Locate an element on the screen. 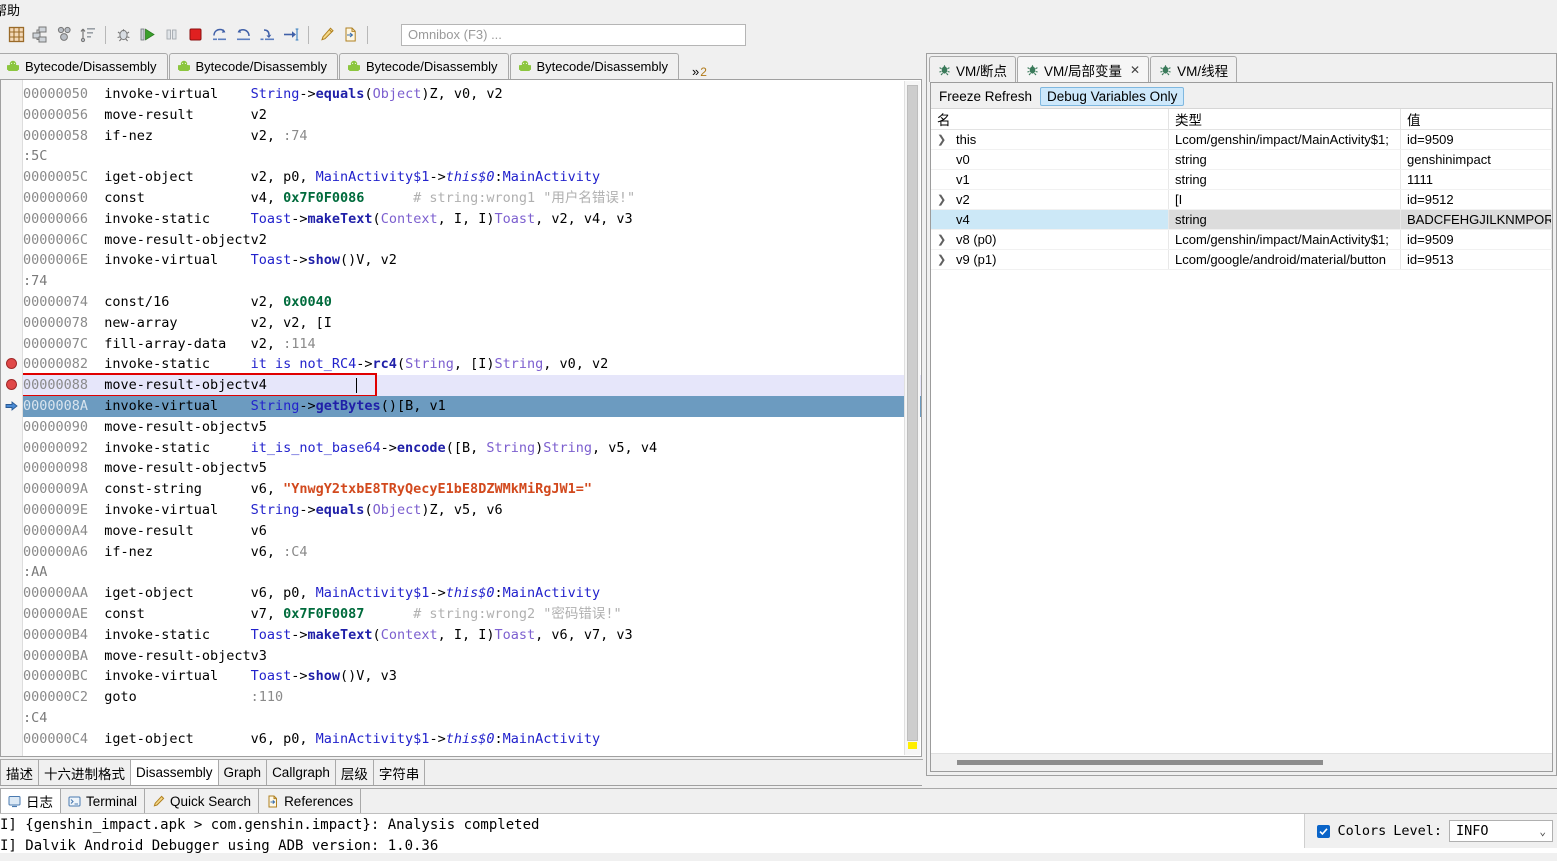 Image resolution: width=1557 pixels, height=861 pixels. editor-bottom-tab-描述: 描述 is located at coordinates (19, 772).